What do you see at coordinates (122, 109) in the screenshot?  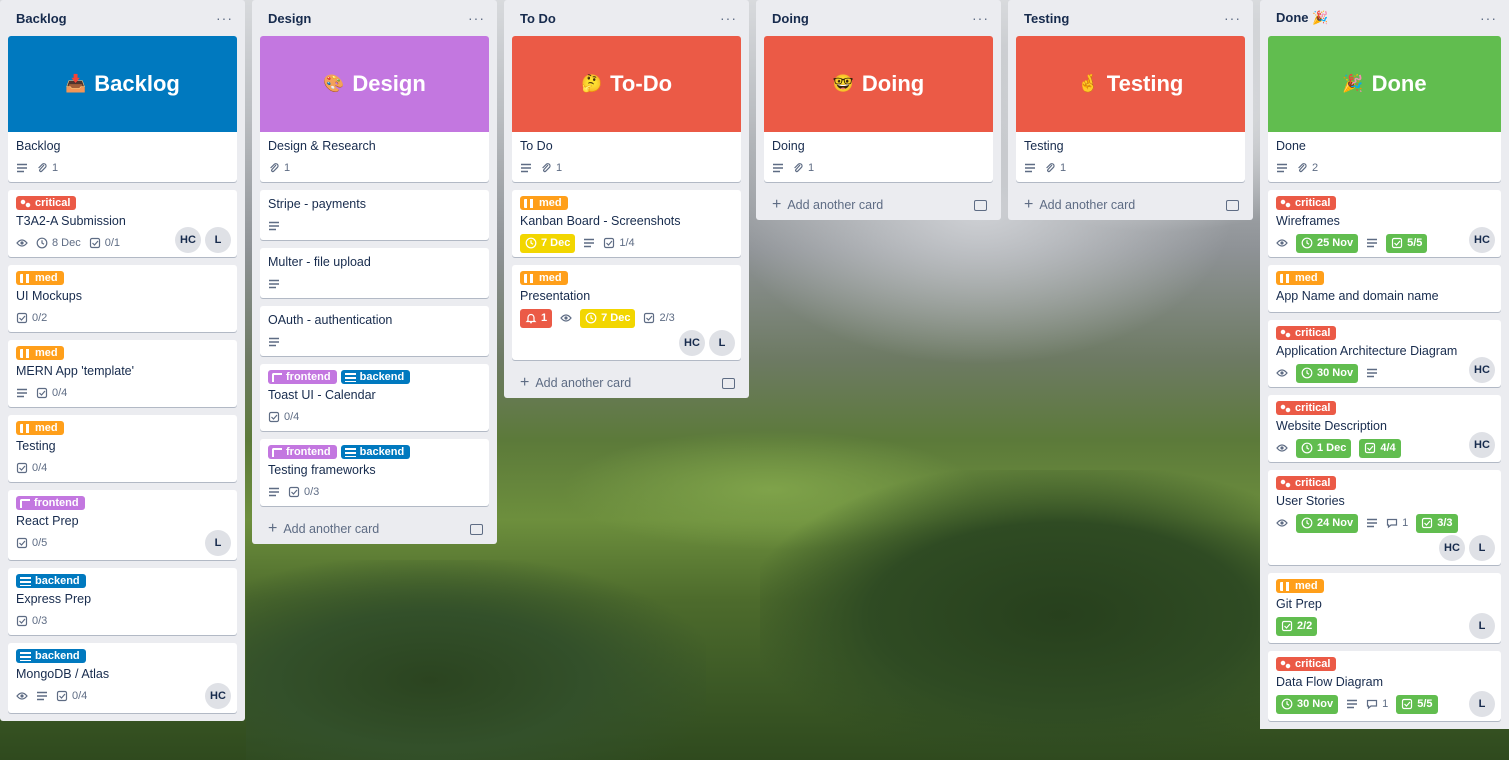 I see `card-cover: 📥 Backlog Backlog 1` at bounding box center [122, 109].